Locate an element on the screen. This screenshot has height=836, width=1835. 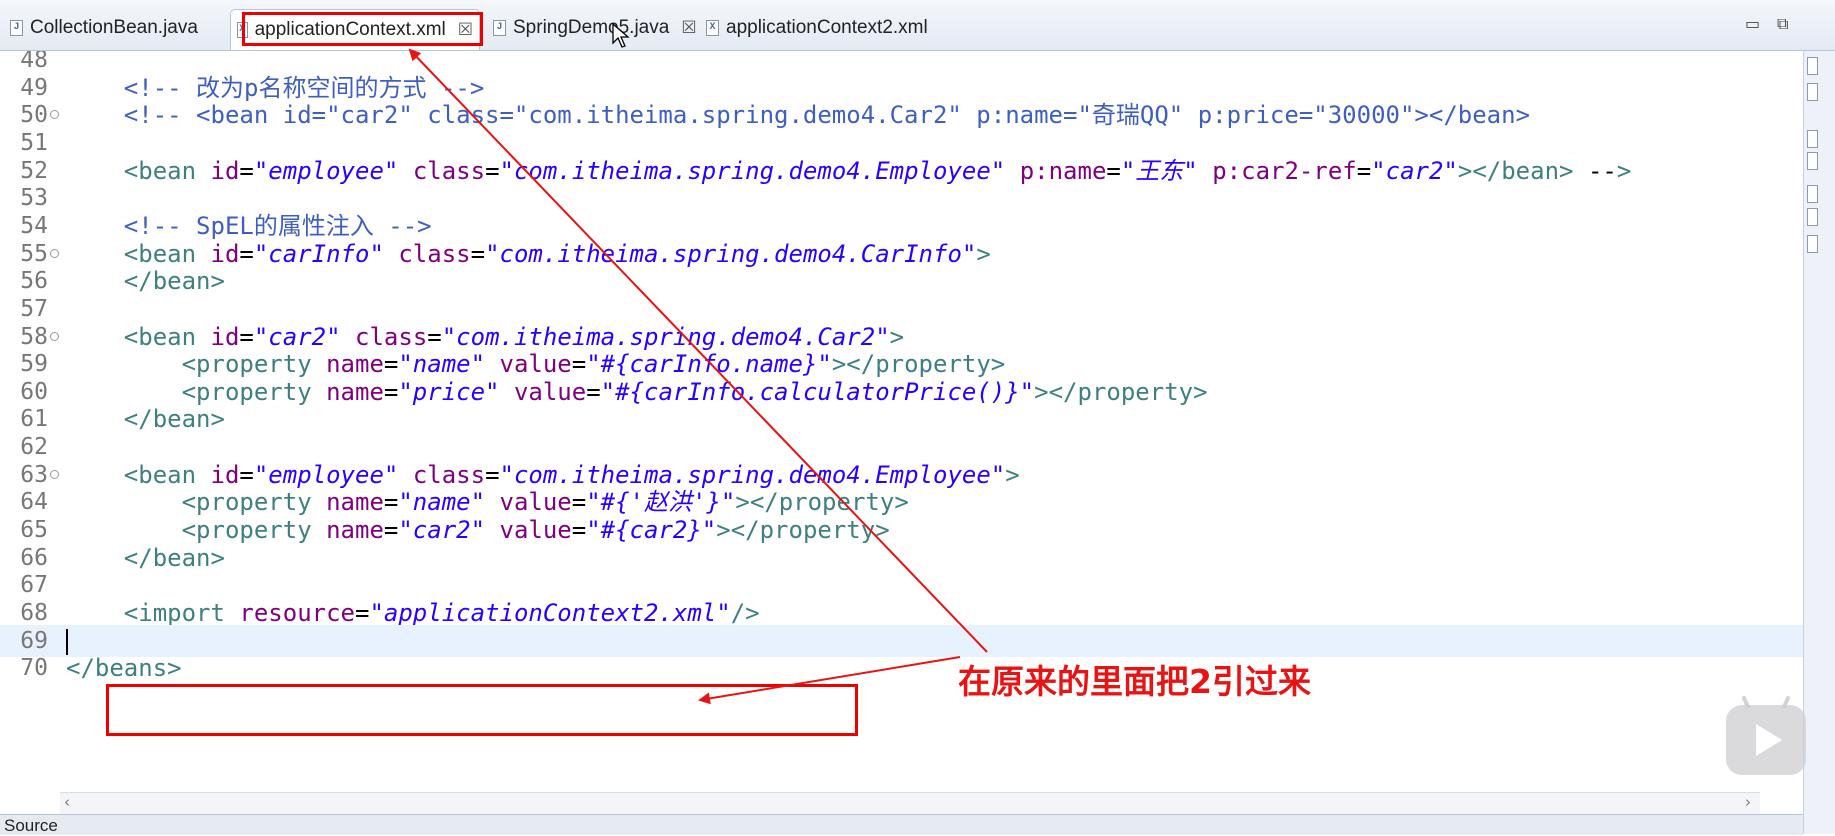
tab-springdemo5-java: J SpringDemo5.java ☒ is located at coordinates (595, 28).